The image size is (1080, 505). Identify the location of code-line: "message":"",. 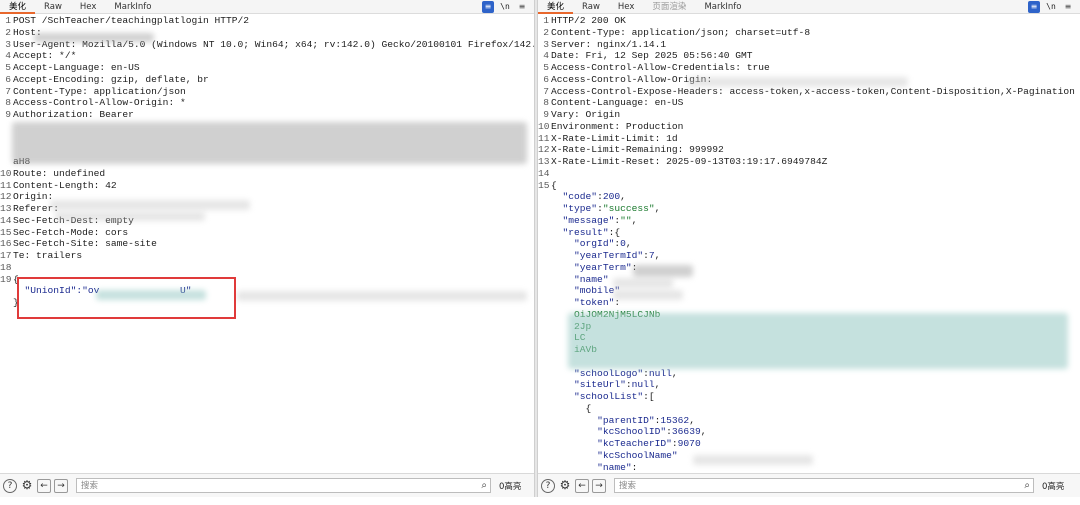
(809, 221).